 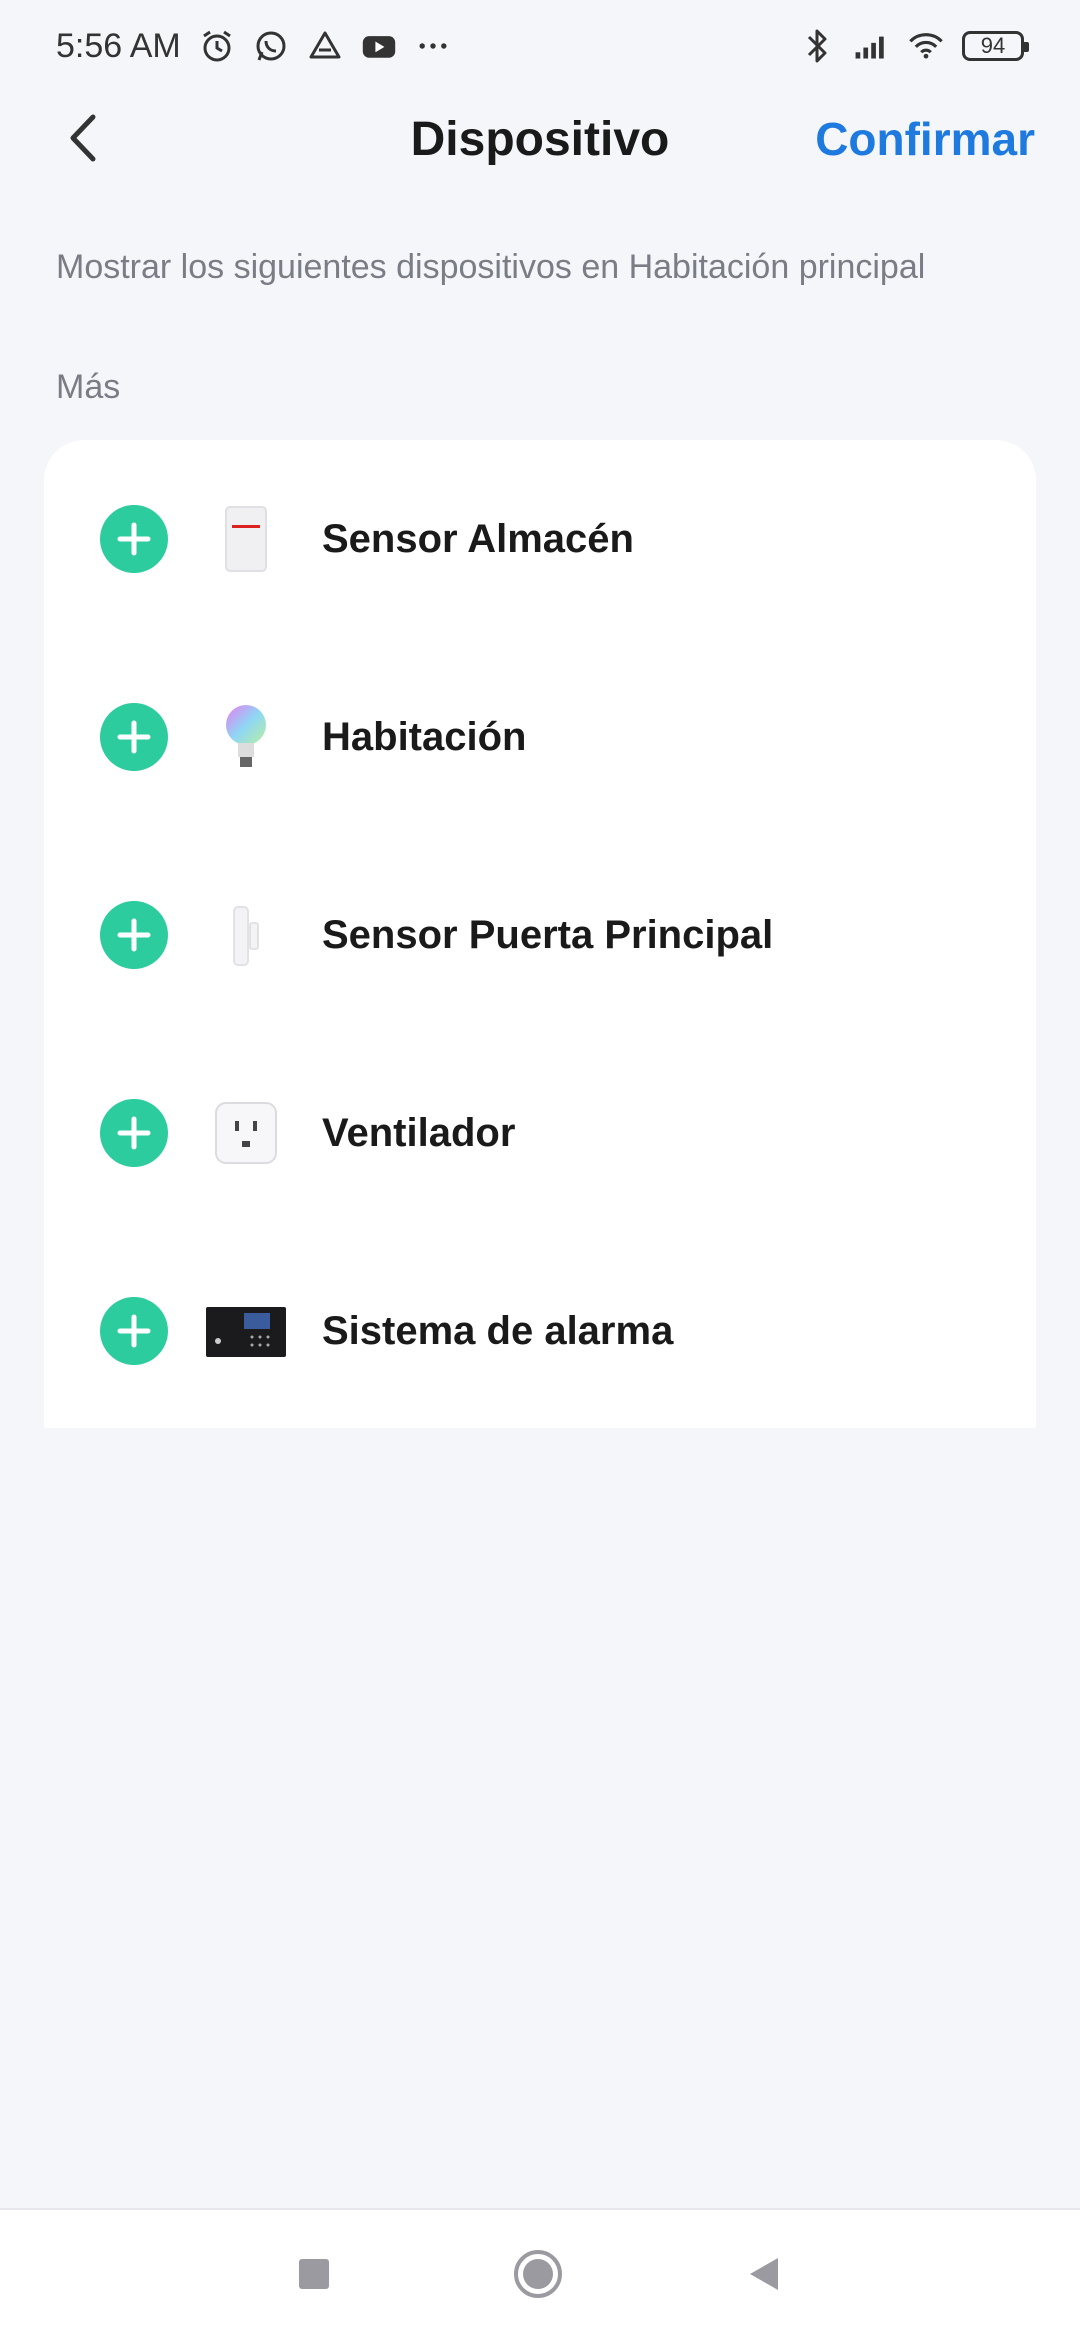 I want to click on youtube-icon, so click(x=379, y=46).